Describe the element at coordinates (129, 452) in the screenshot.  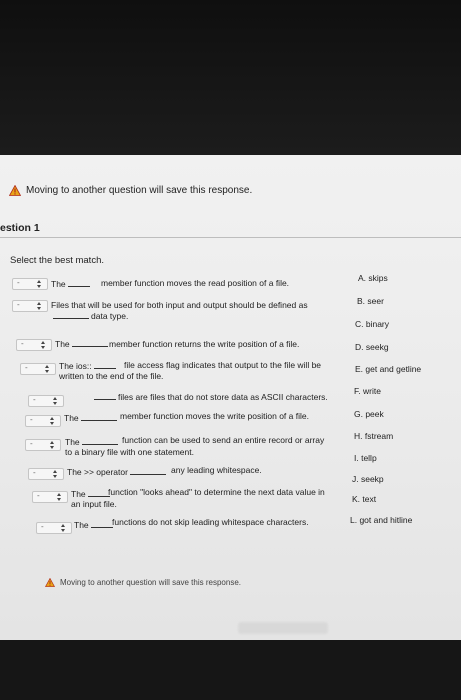
I see `question-7-line2: to a binary file with one statement.` at that location.